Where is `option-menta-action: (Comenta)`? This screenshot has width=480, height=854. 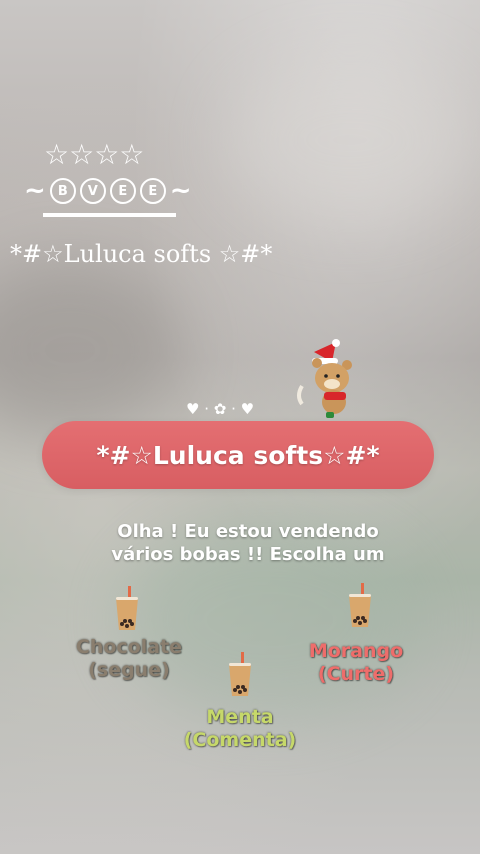
option-menta-action: (Comenta) is located at coordinates (240, 740).